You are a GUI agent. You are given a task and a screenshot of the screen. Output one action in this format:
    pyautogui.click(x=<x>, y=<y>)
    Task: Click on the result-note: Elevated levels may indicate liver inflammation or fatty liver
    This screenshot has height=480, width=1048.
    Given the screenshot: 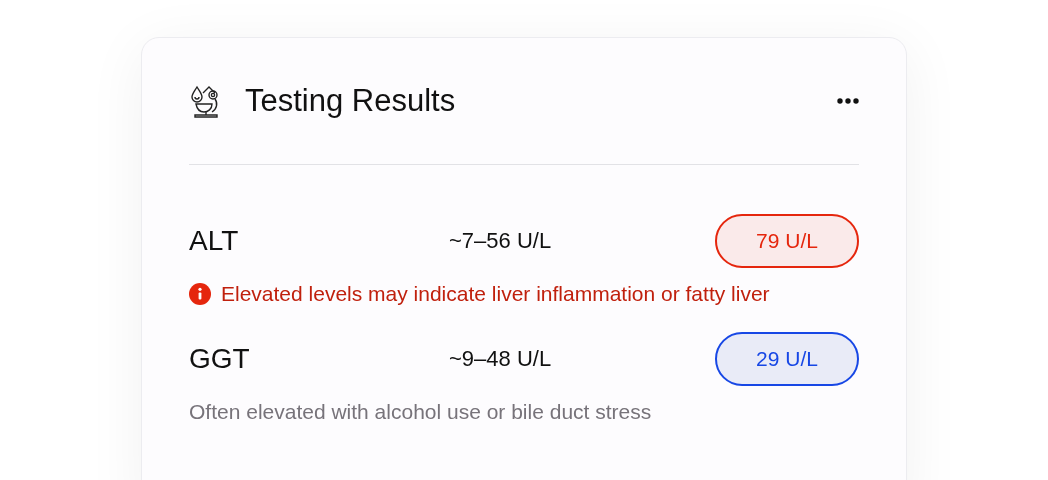 What is the action you would take?
    pyautogui.click(x=495, y=294)
    